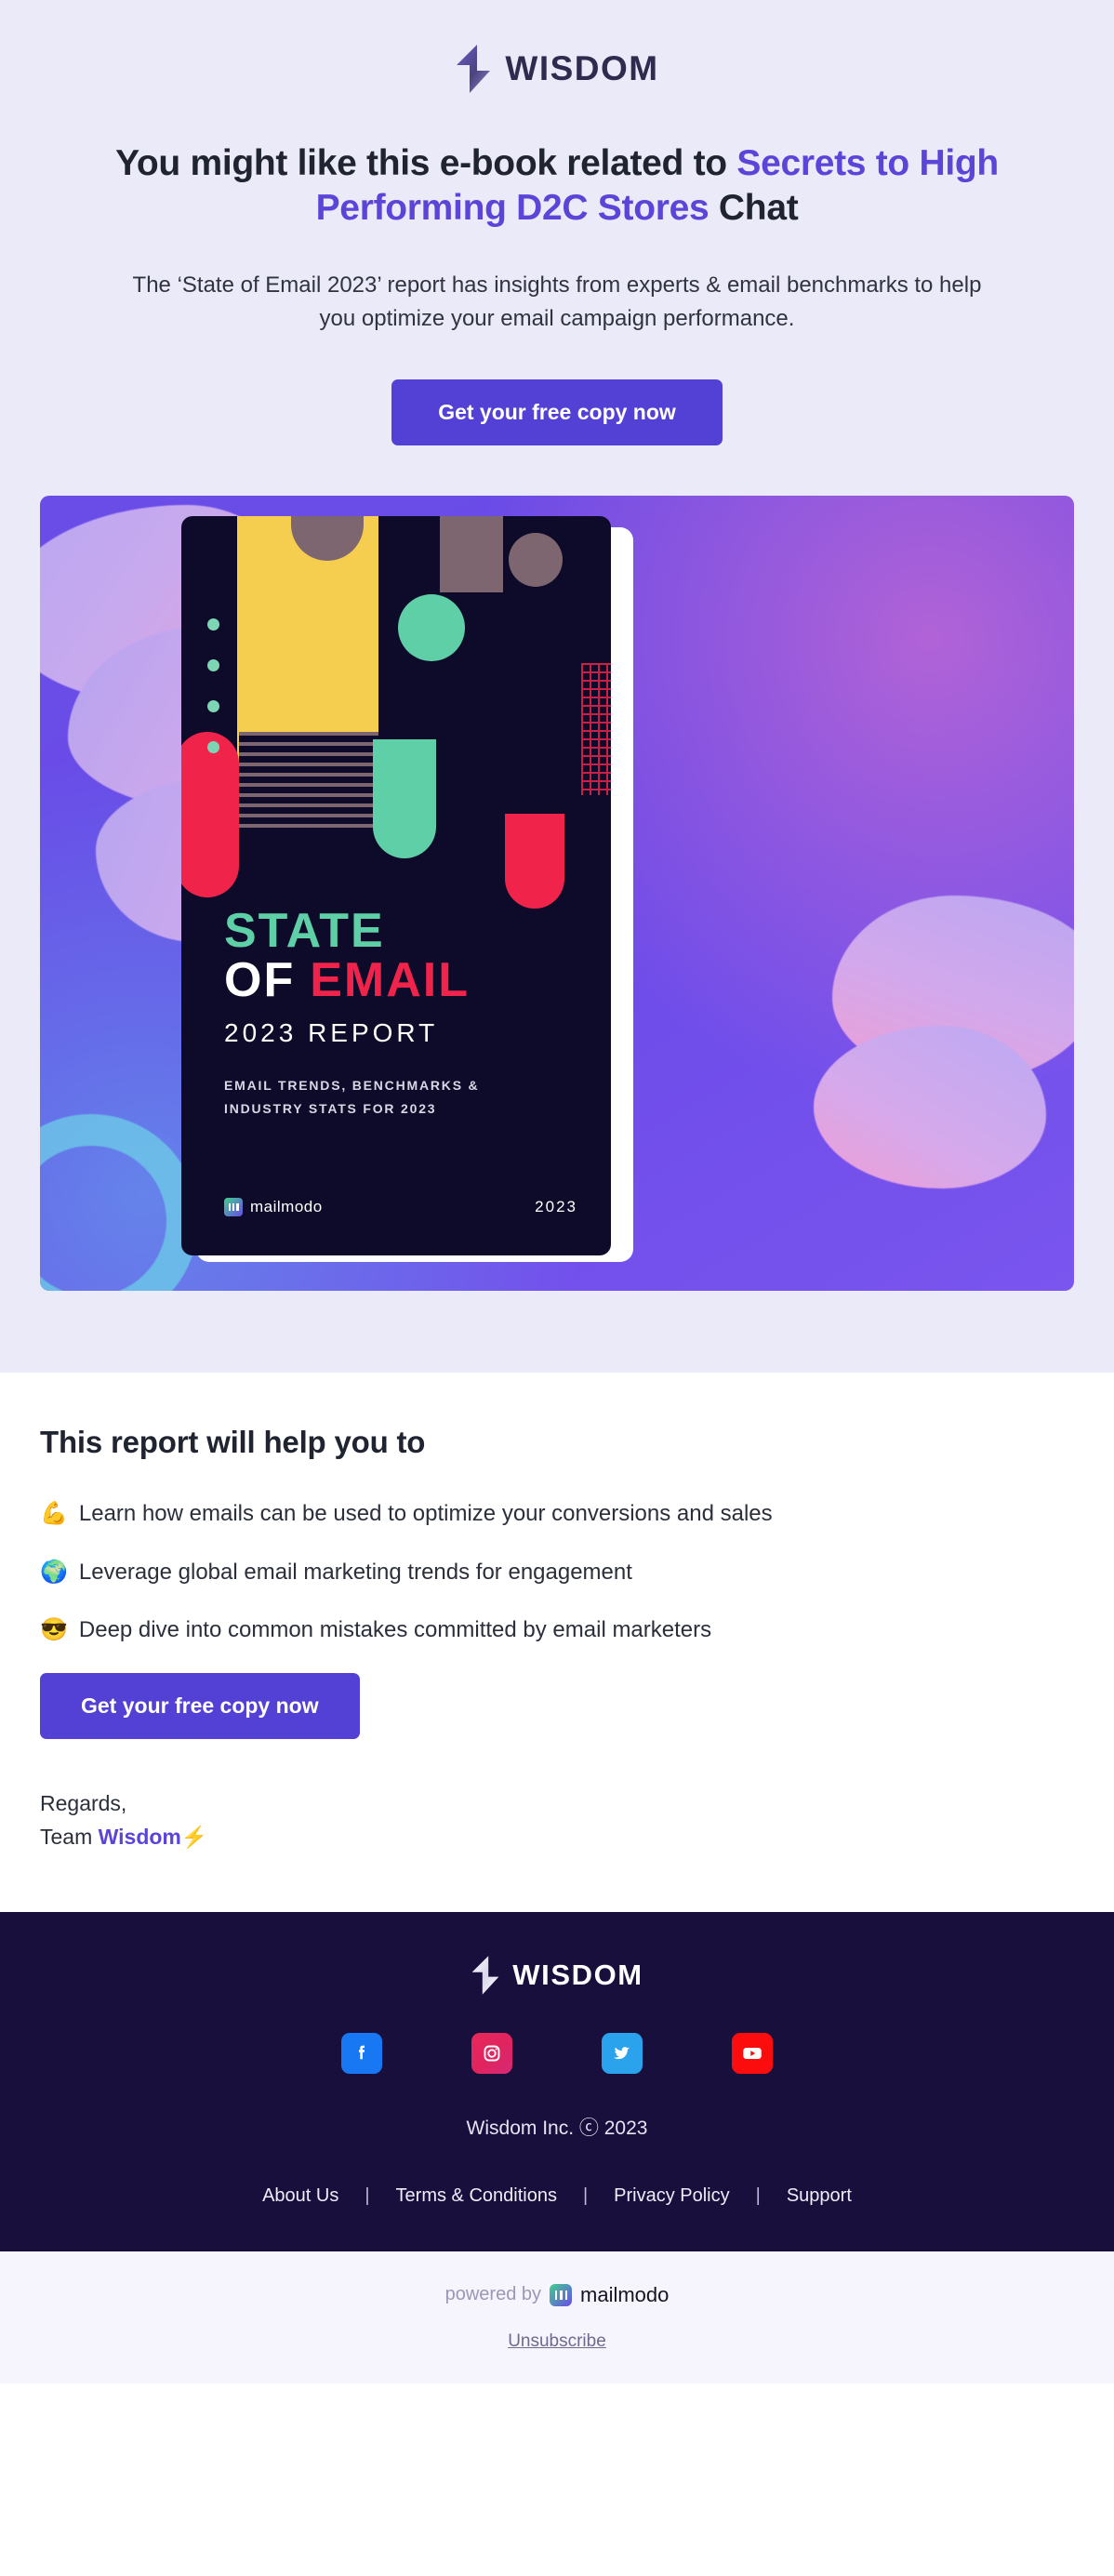  Describe the element at coordinates (400, 1207) in the screenshot. I see `cover-footer: mailmodo 2023` at that location.